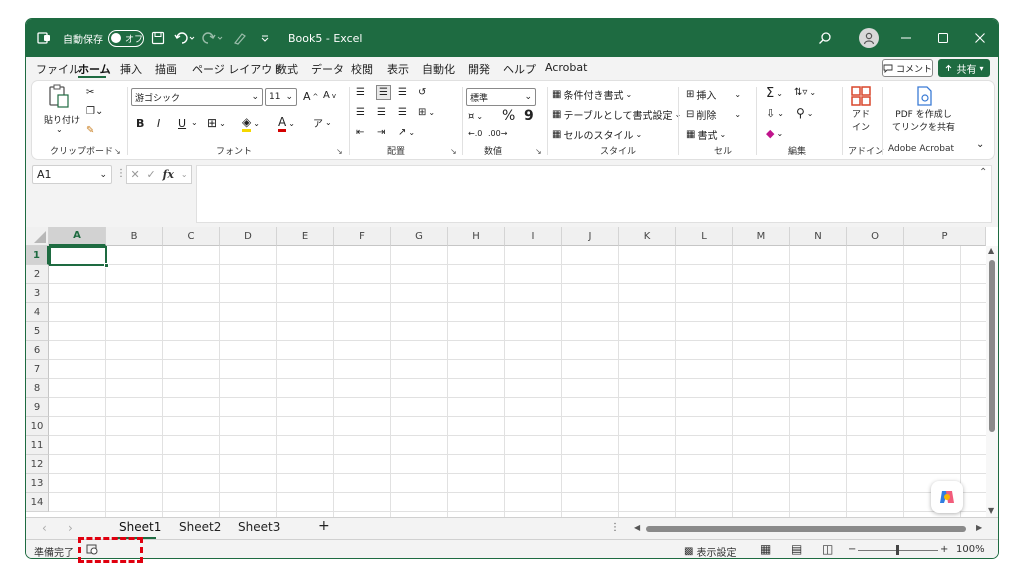 The image size is (1024, 576). What do you see at coordinates (37, 445) in the screenshot?
I see `row-header-11: 11` at bounding box center [37, 445].